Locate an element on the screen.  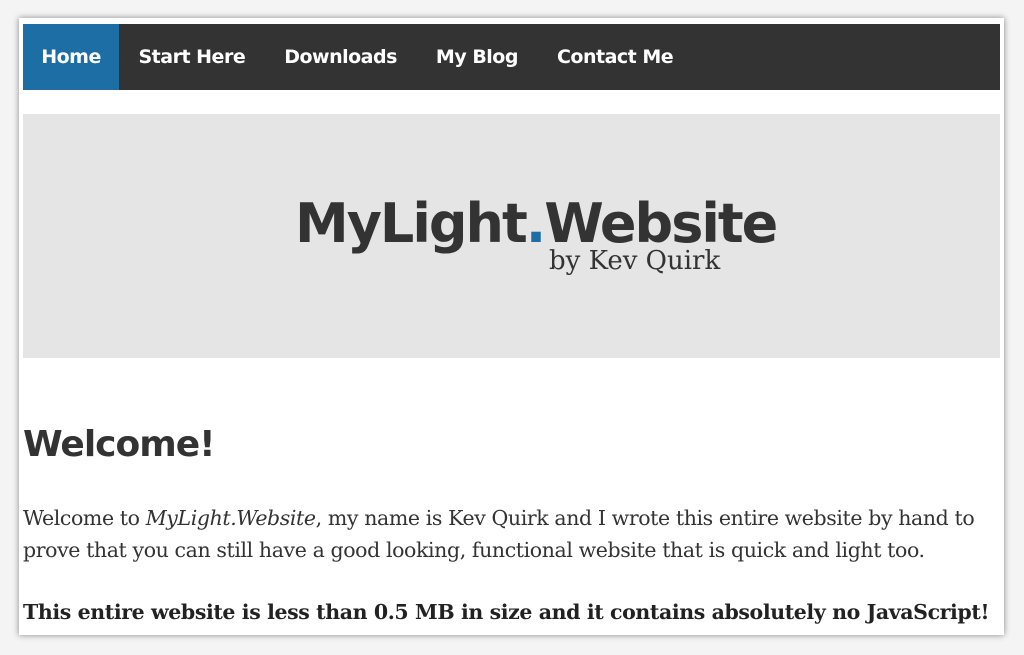
site-logo: MyLight.Website by Kev Quirk is located at coordinates (536, 239).